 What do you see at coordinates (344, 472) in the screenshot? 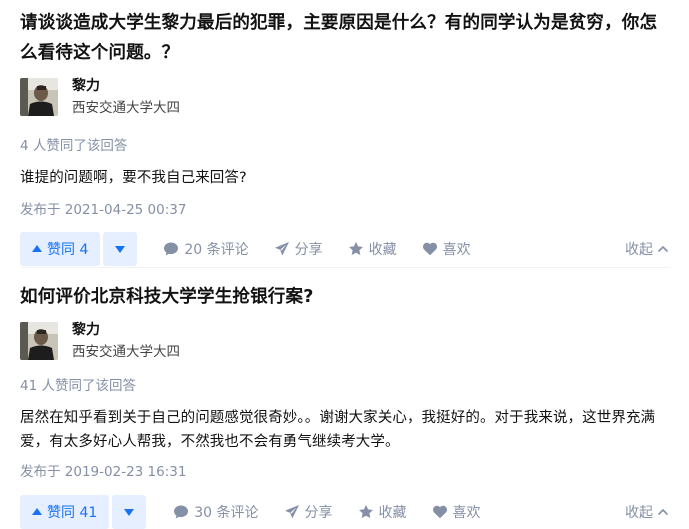
I see `publish-time: 发布于 2019-02-23 16:31` at bounding box center [344, 472].